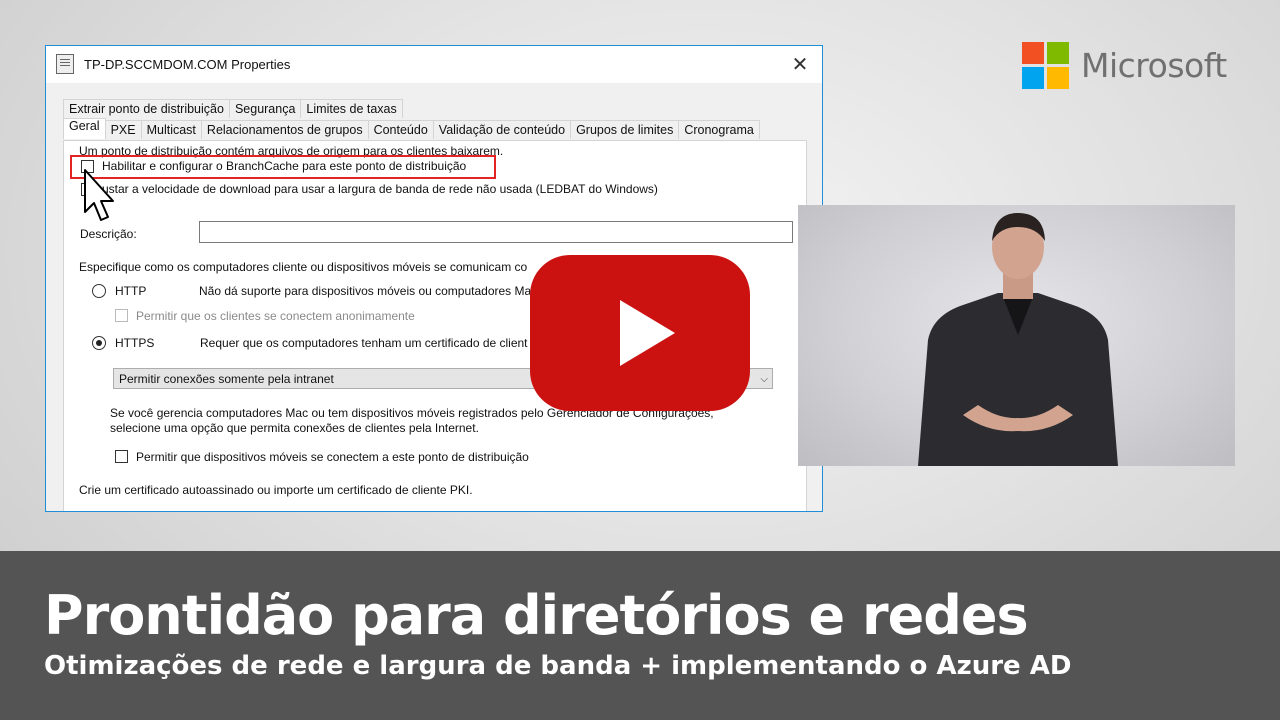 This screenshot has width=1280, height=720. What do you see at coordinates (65, 64) in the screenshot?
I see `properties-window-icon` at bounding box center [65, 64].